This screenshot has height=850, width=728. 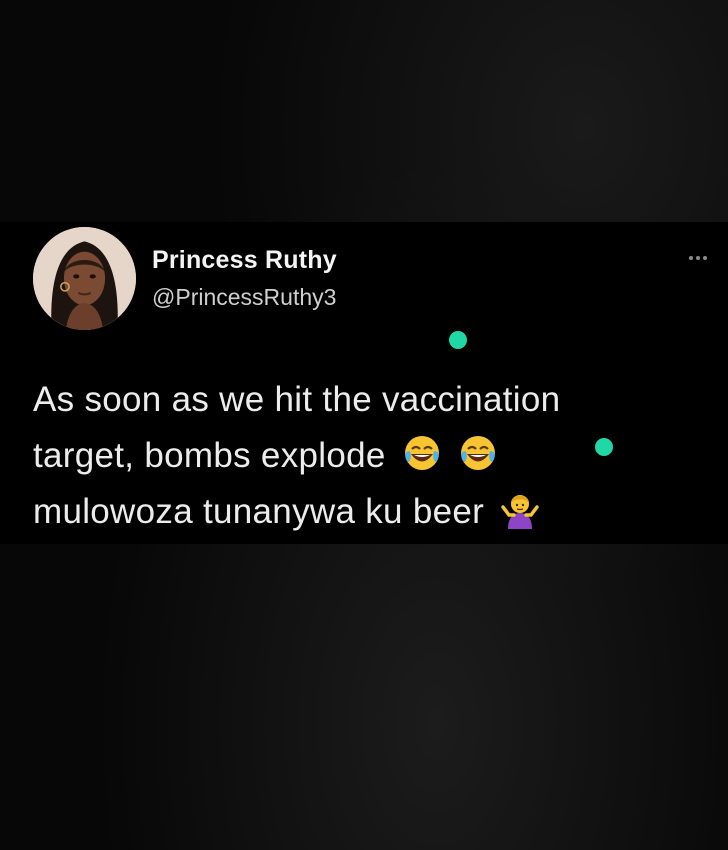 I want to click on tweet-text-line: mulowoza tunanywa ku beer, so click(x=373, y=512).